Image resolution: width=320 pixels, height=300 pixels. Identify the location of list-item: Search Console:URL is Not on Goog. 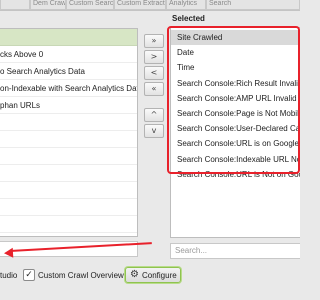
(235, 174).